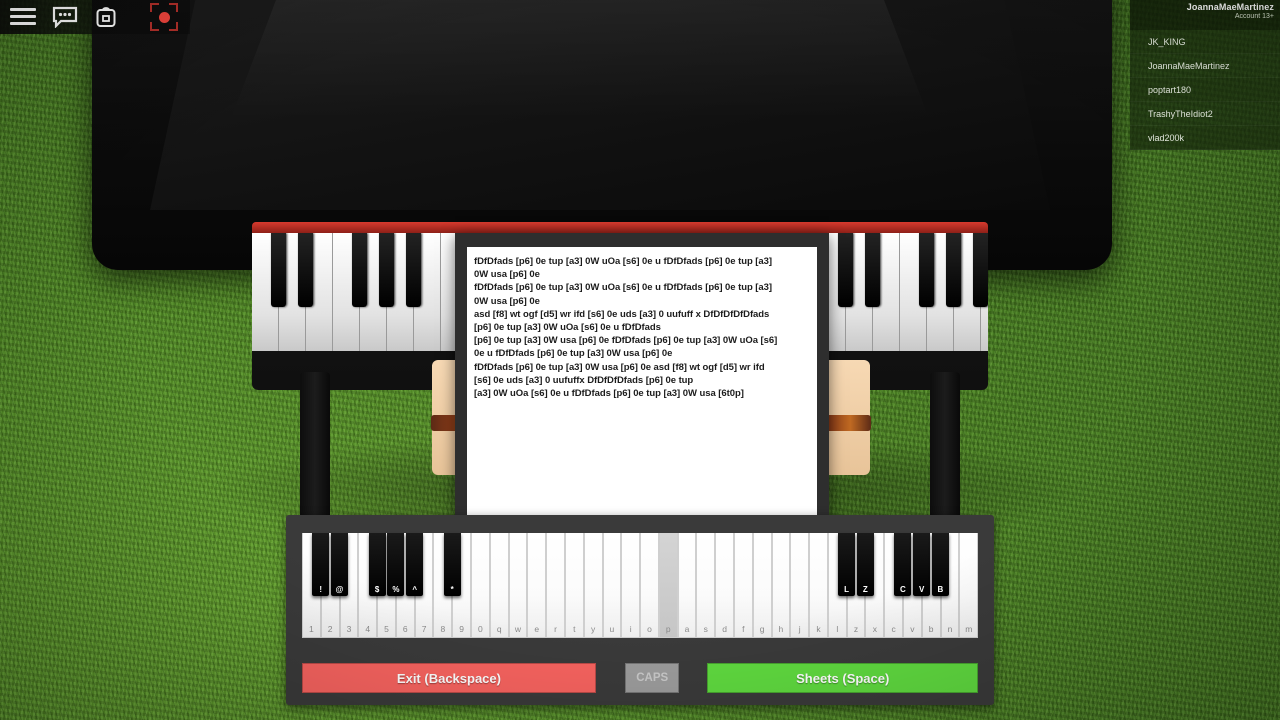  I want to click on caps-button: CAPS, so click(652, 678).